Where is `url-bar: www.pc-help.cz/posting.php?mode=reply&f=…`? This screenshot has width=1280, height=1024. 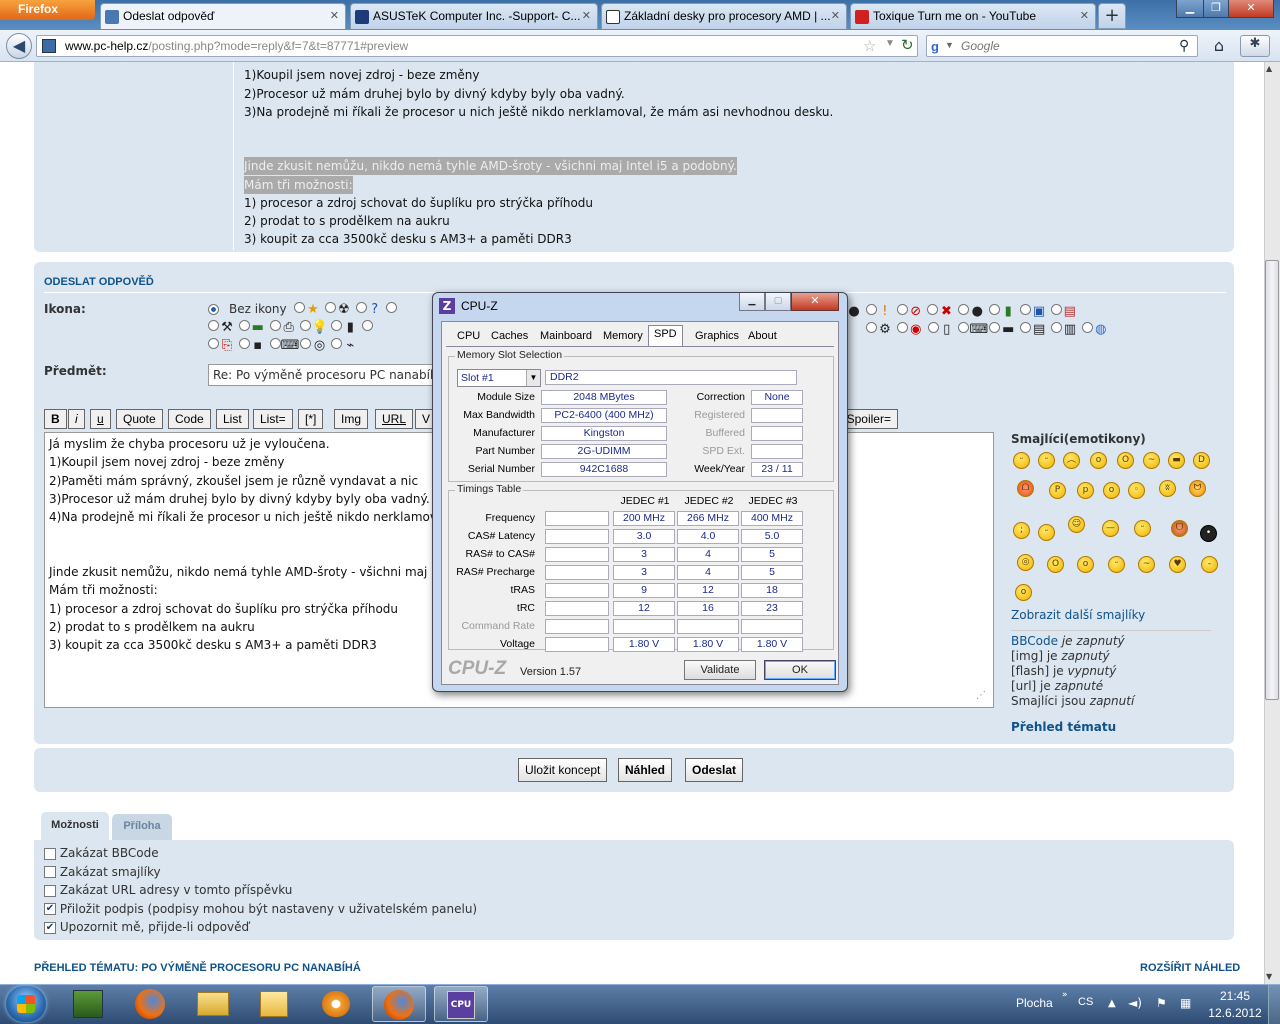
url-bar: www.pc-help.cz/posting.php?mode=reply&f=… is located at coordinates (477, 46).